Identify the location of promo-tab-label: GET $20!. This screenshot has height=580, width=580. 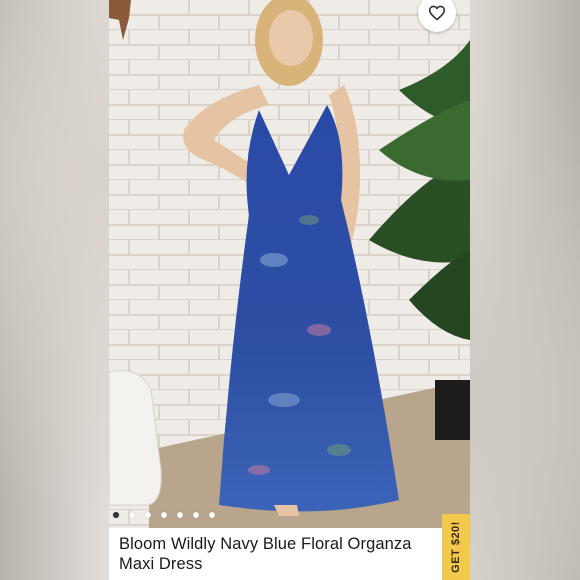
(456, 547).